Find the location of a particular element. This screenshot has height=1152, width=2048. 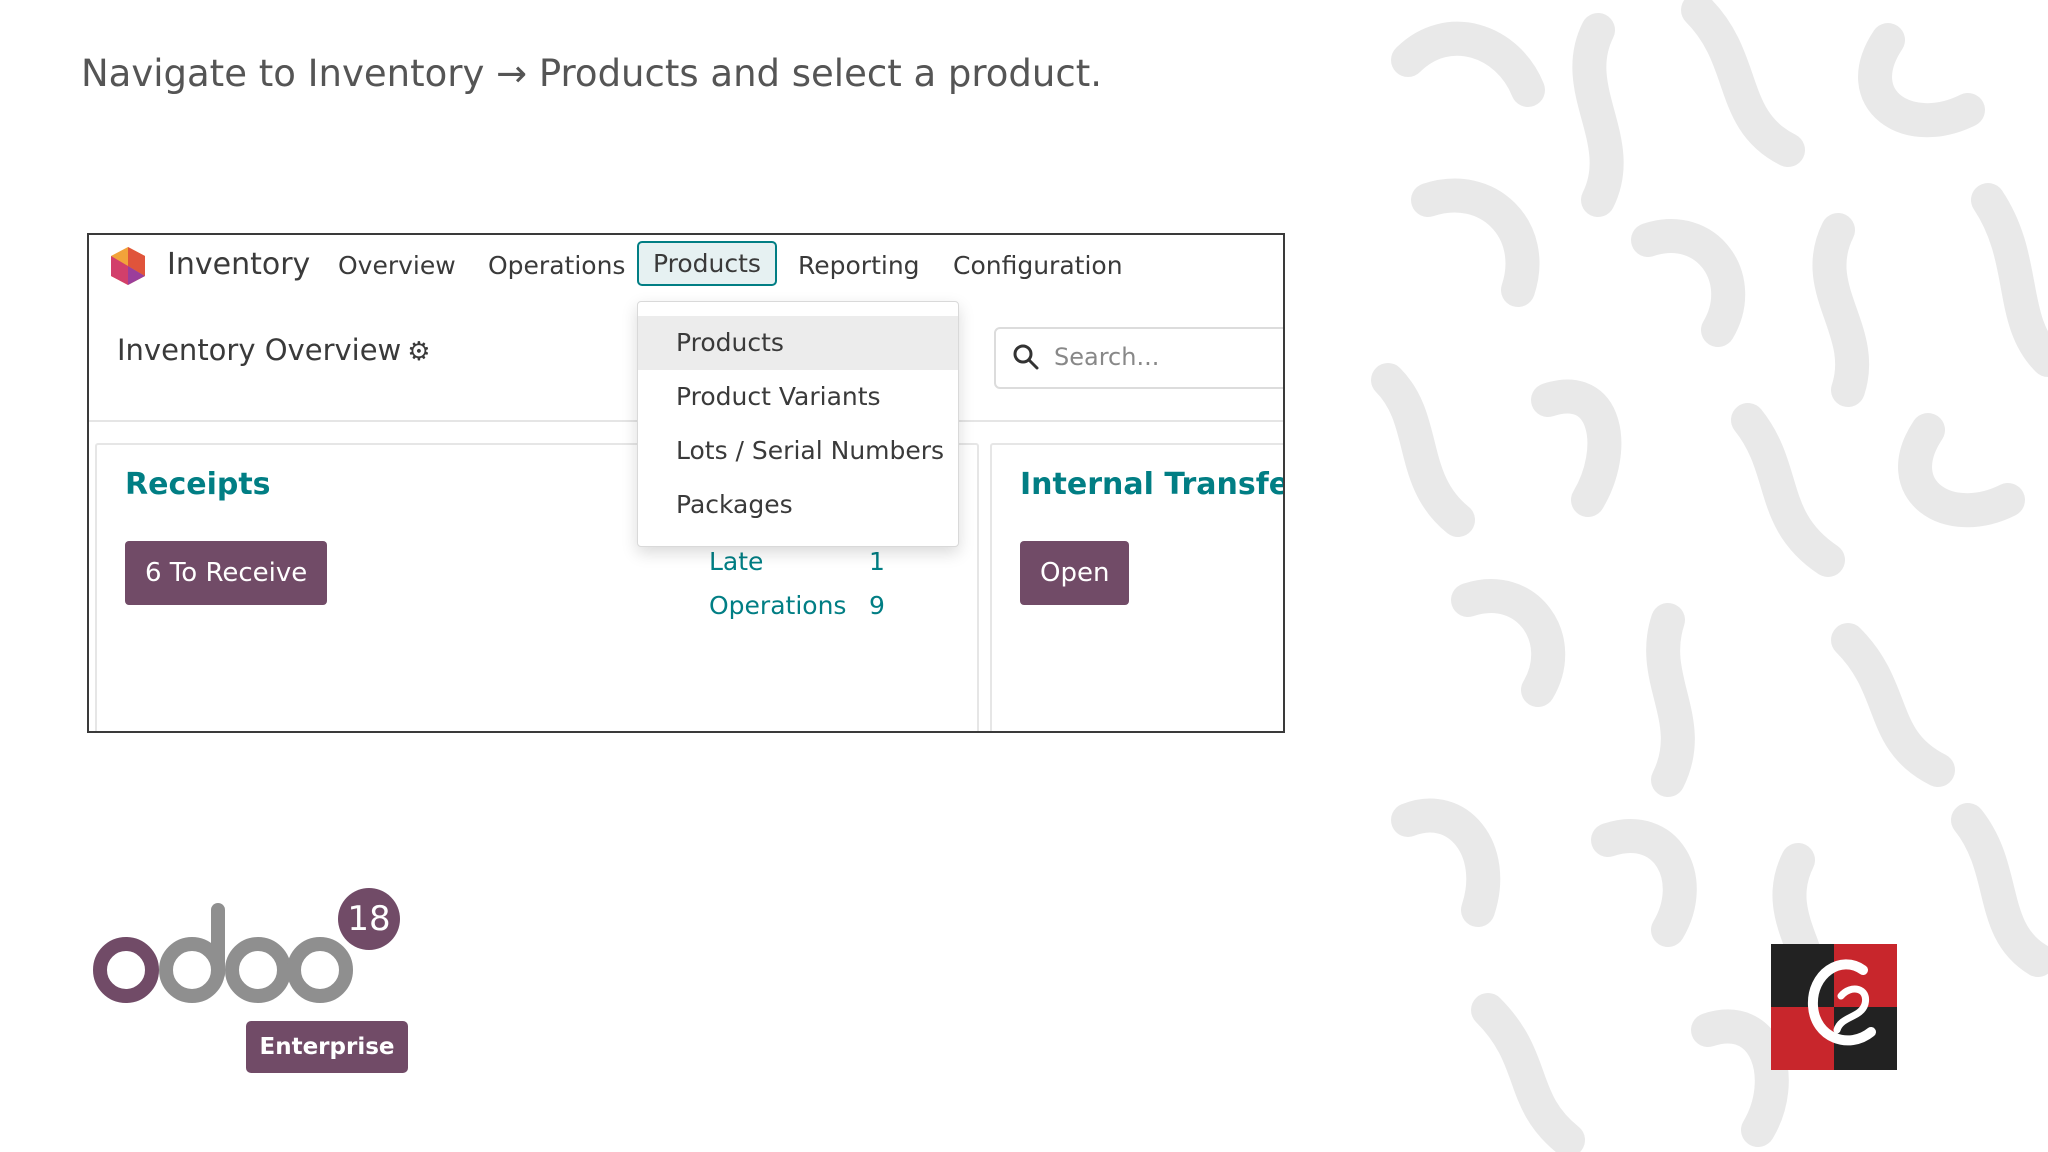

to-receive-button: 6 To Receive is located at coordinates (226, 573).